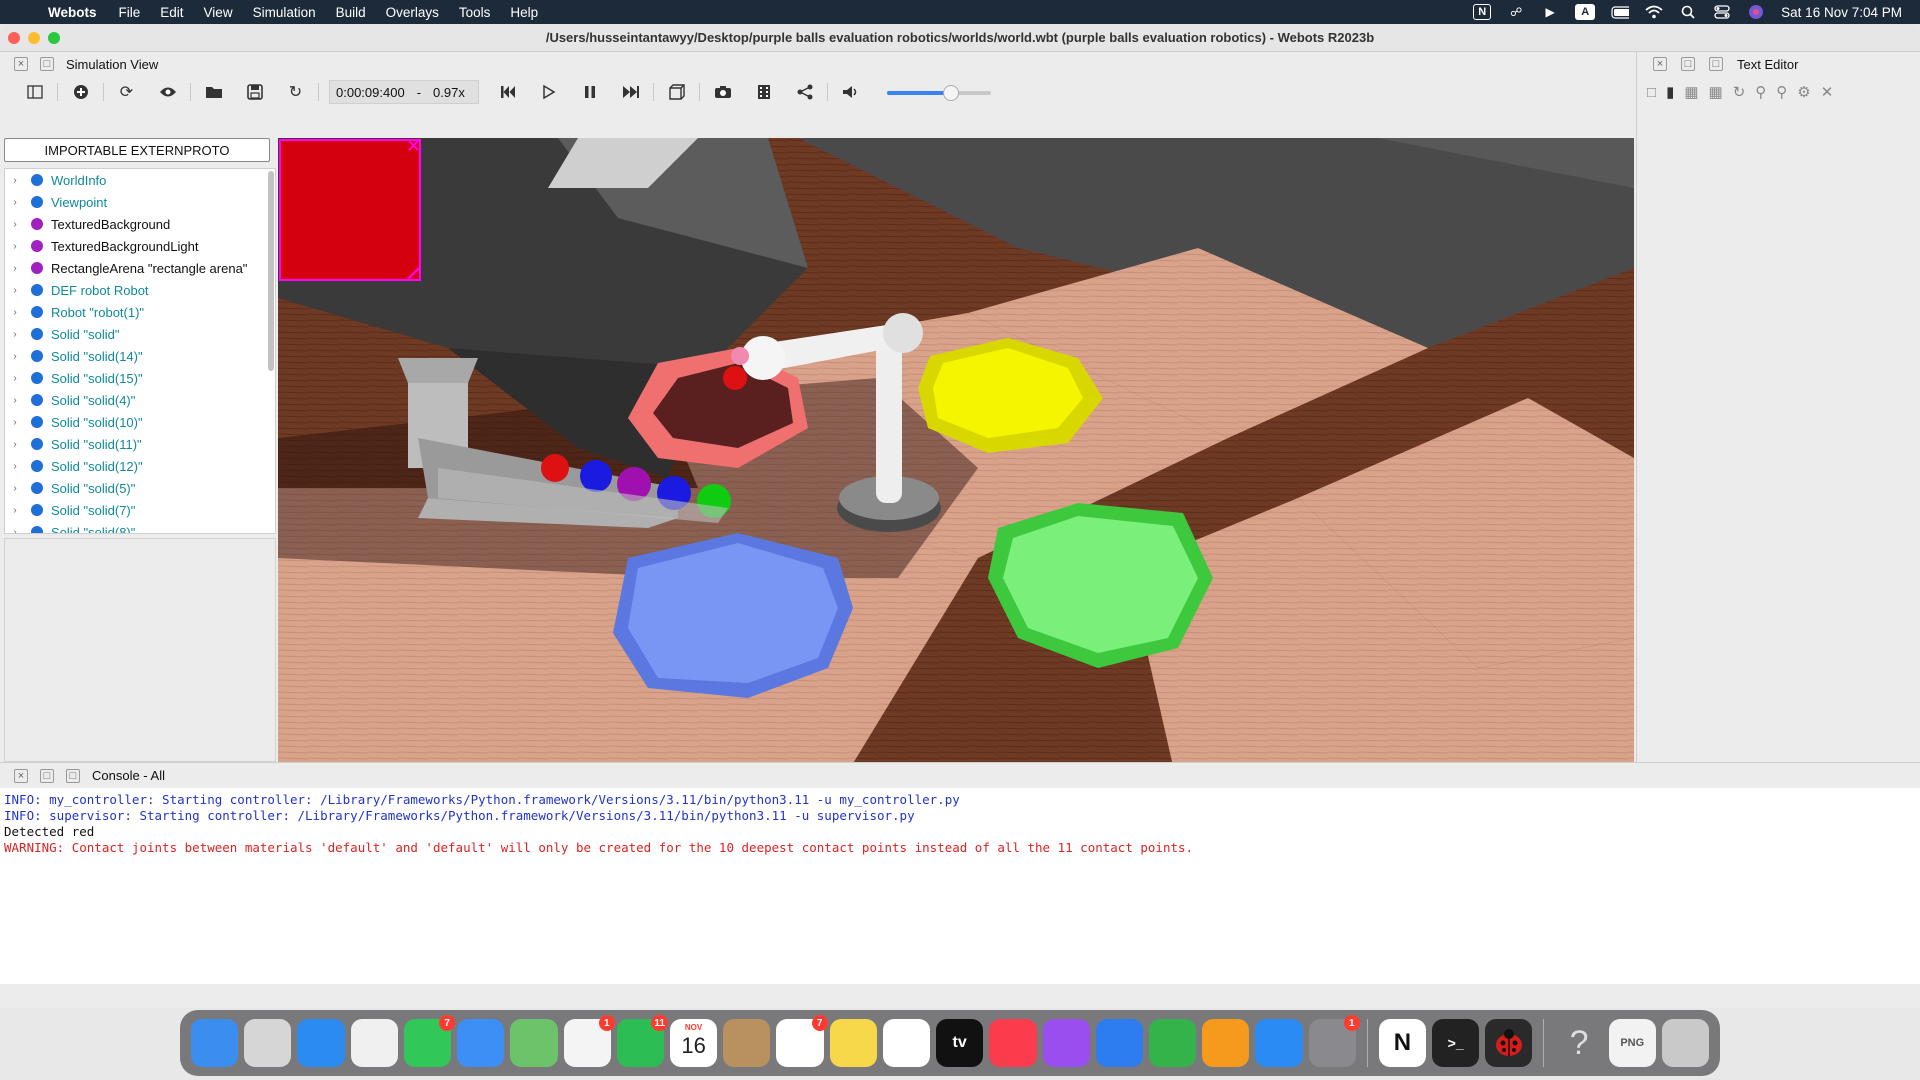  What do you see at coordinates (140, 378) in the screenshot?
I see `tree-node: › Solid "solid(15)"` at bounding box center [140, 378].